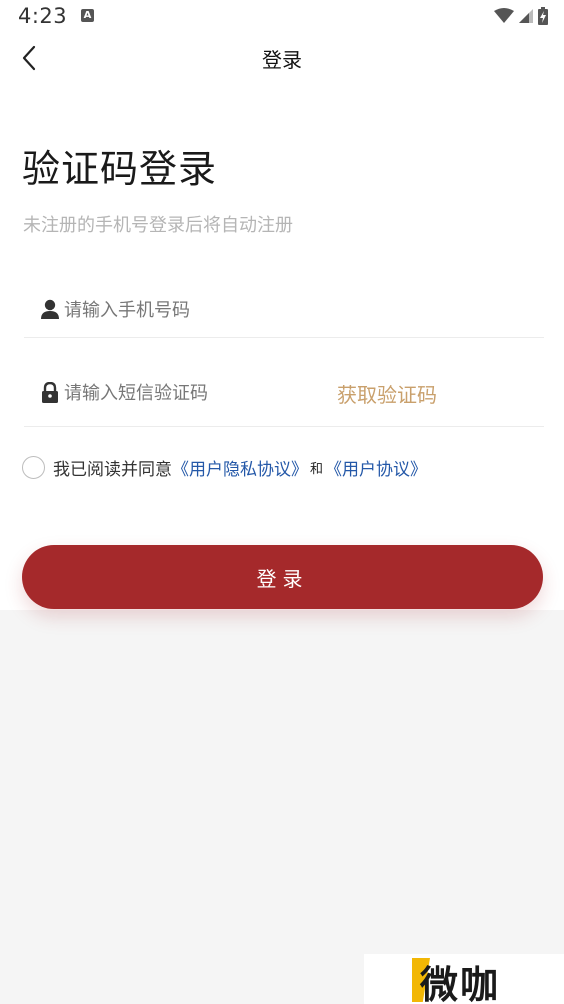  I want to click on lock-icon, so click(50, 392).